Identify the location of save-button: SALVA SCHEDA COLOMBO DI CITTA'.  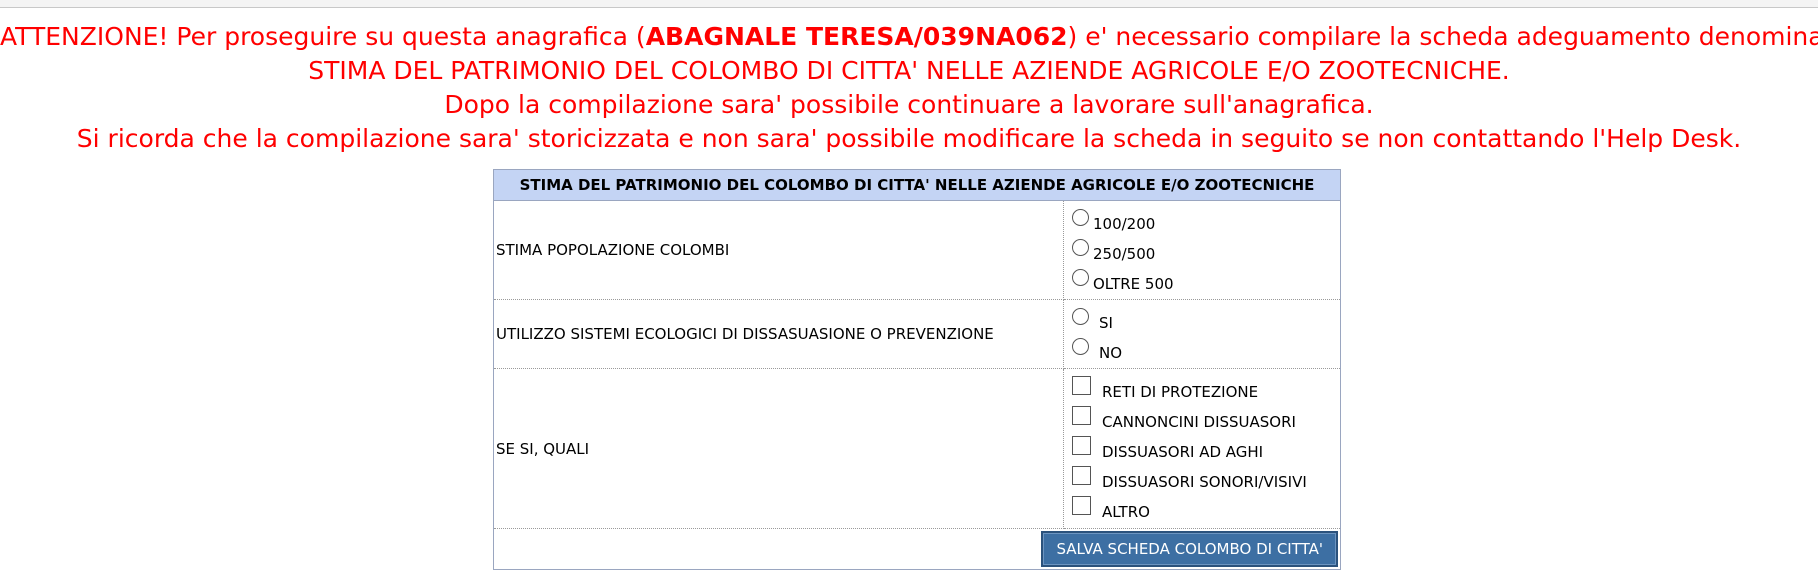
(1189, 549).